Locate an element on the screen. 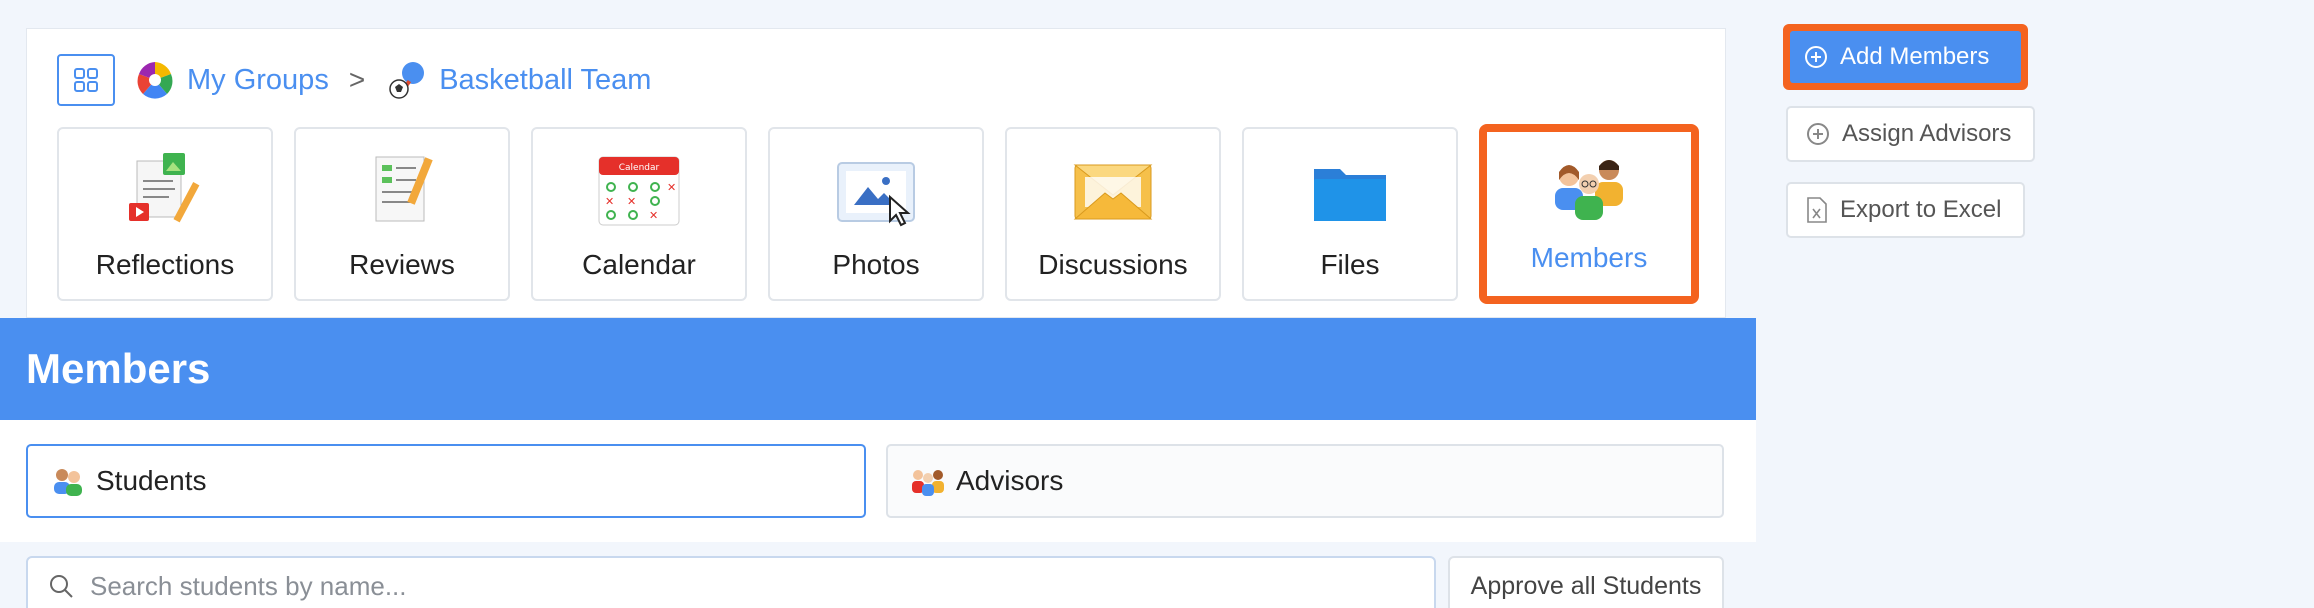 The width and height of the screenshot is (2314, 608). reviews-icon is located at coordinates (404, 189).